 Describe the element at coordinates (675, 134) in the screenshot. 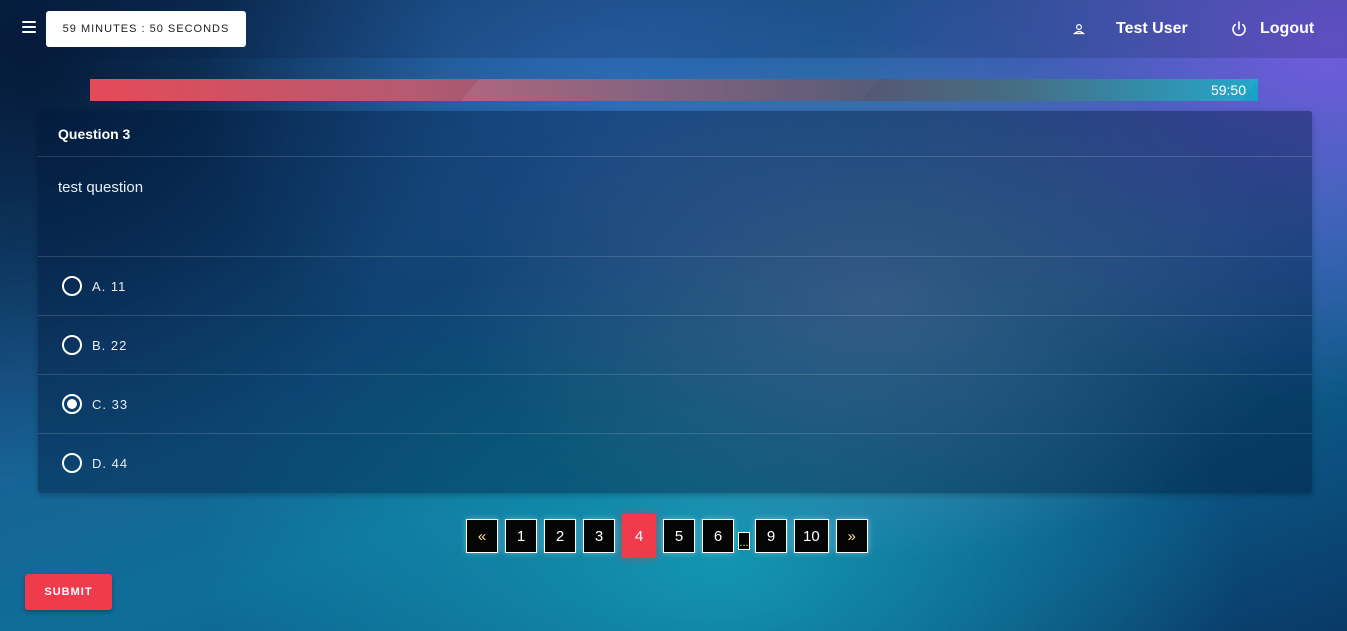

I see `question-title: Question 3` at that location.